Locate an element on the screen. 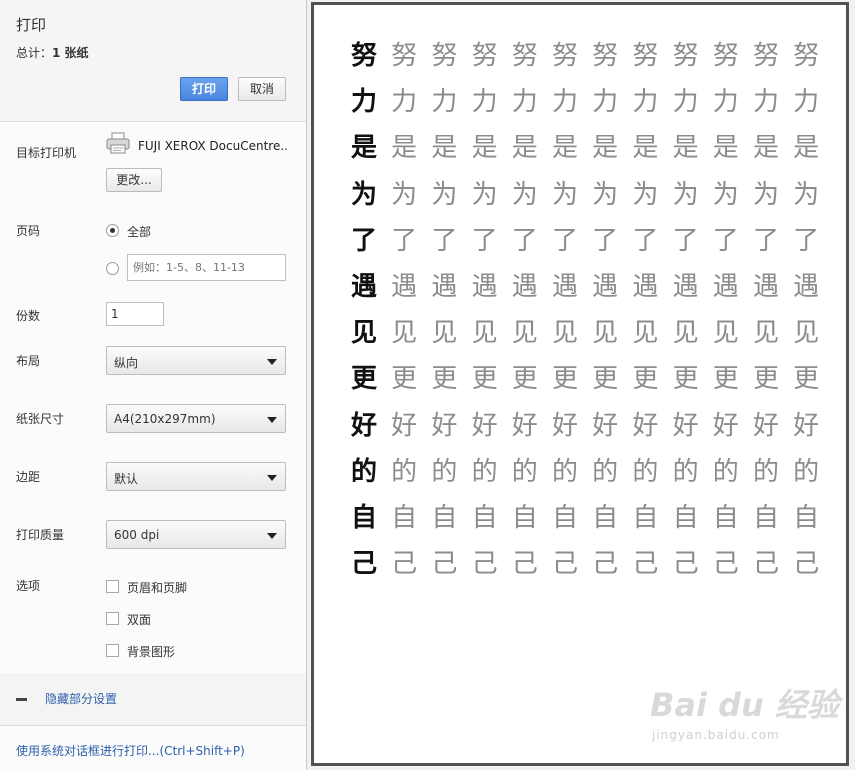  collapse-icon is located at coordinates (21, 699).